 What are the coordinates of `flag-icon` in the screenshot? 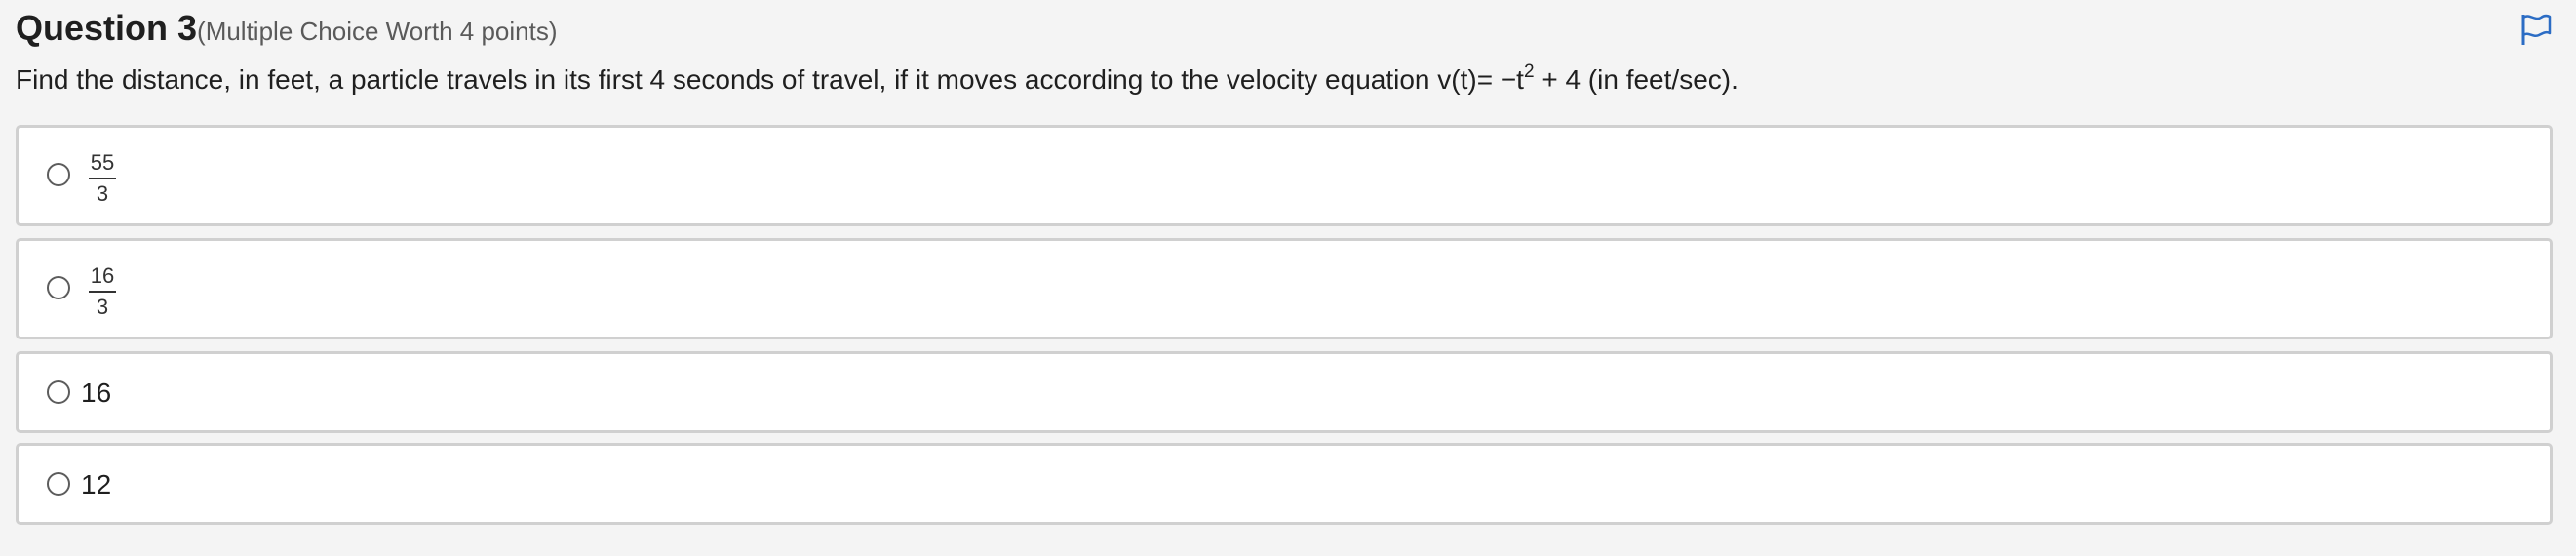 It's located at (2536, 30).